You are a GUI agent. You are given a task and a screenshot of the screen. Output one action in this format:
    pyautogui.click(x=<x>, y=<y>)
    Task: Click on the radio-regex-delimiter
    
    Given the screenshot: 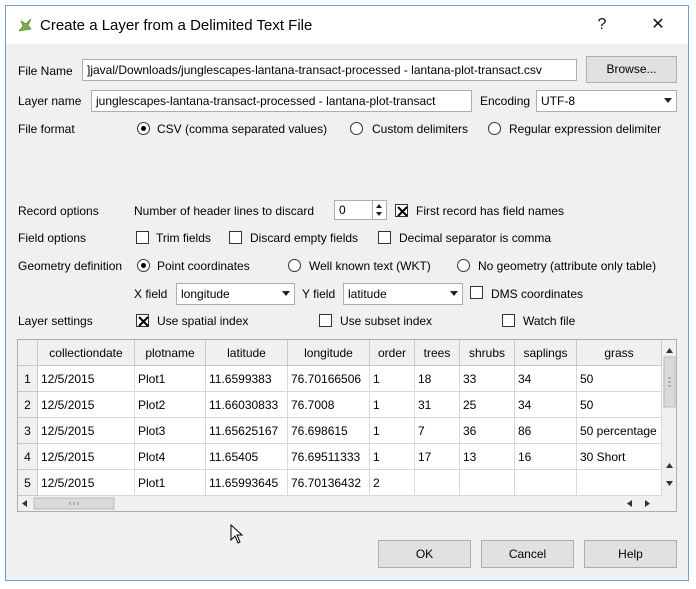 What is the action you would take?
    pyautogui.click(x=494, y=128)
    